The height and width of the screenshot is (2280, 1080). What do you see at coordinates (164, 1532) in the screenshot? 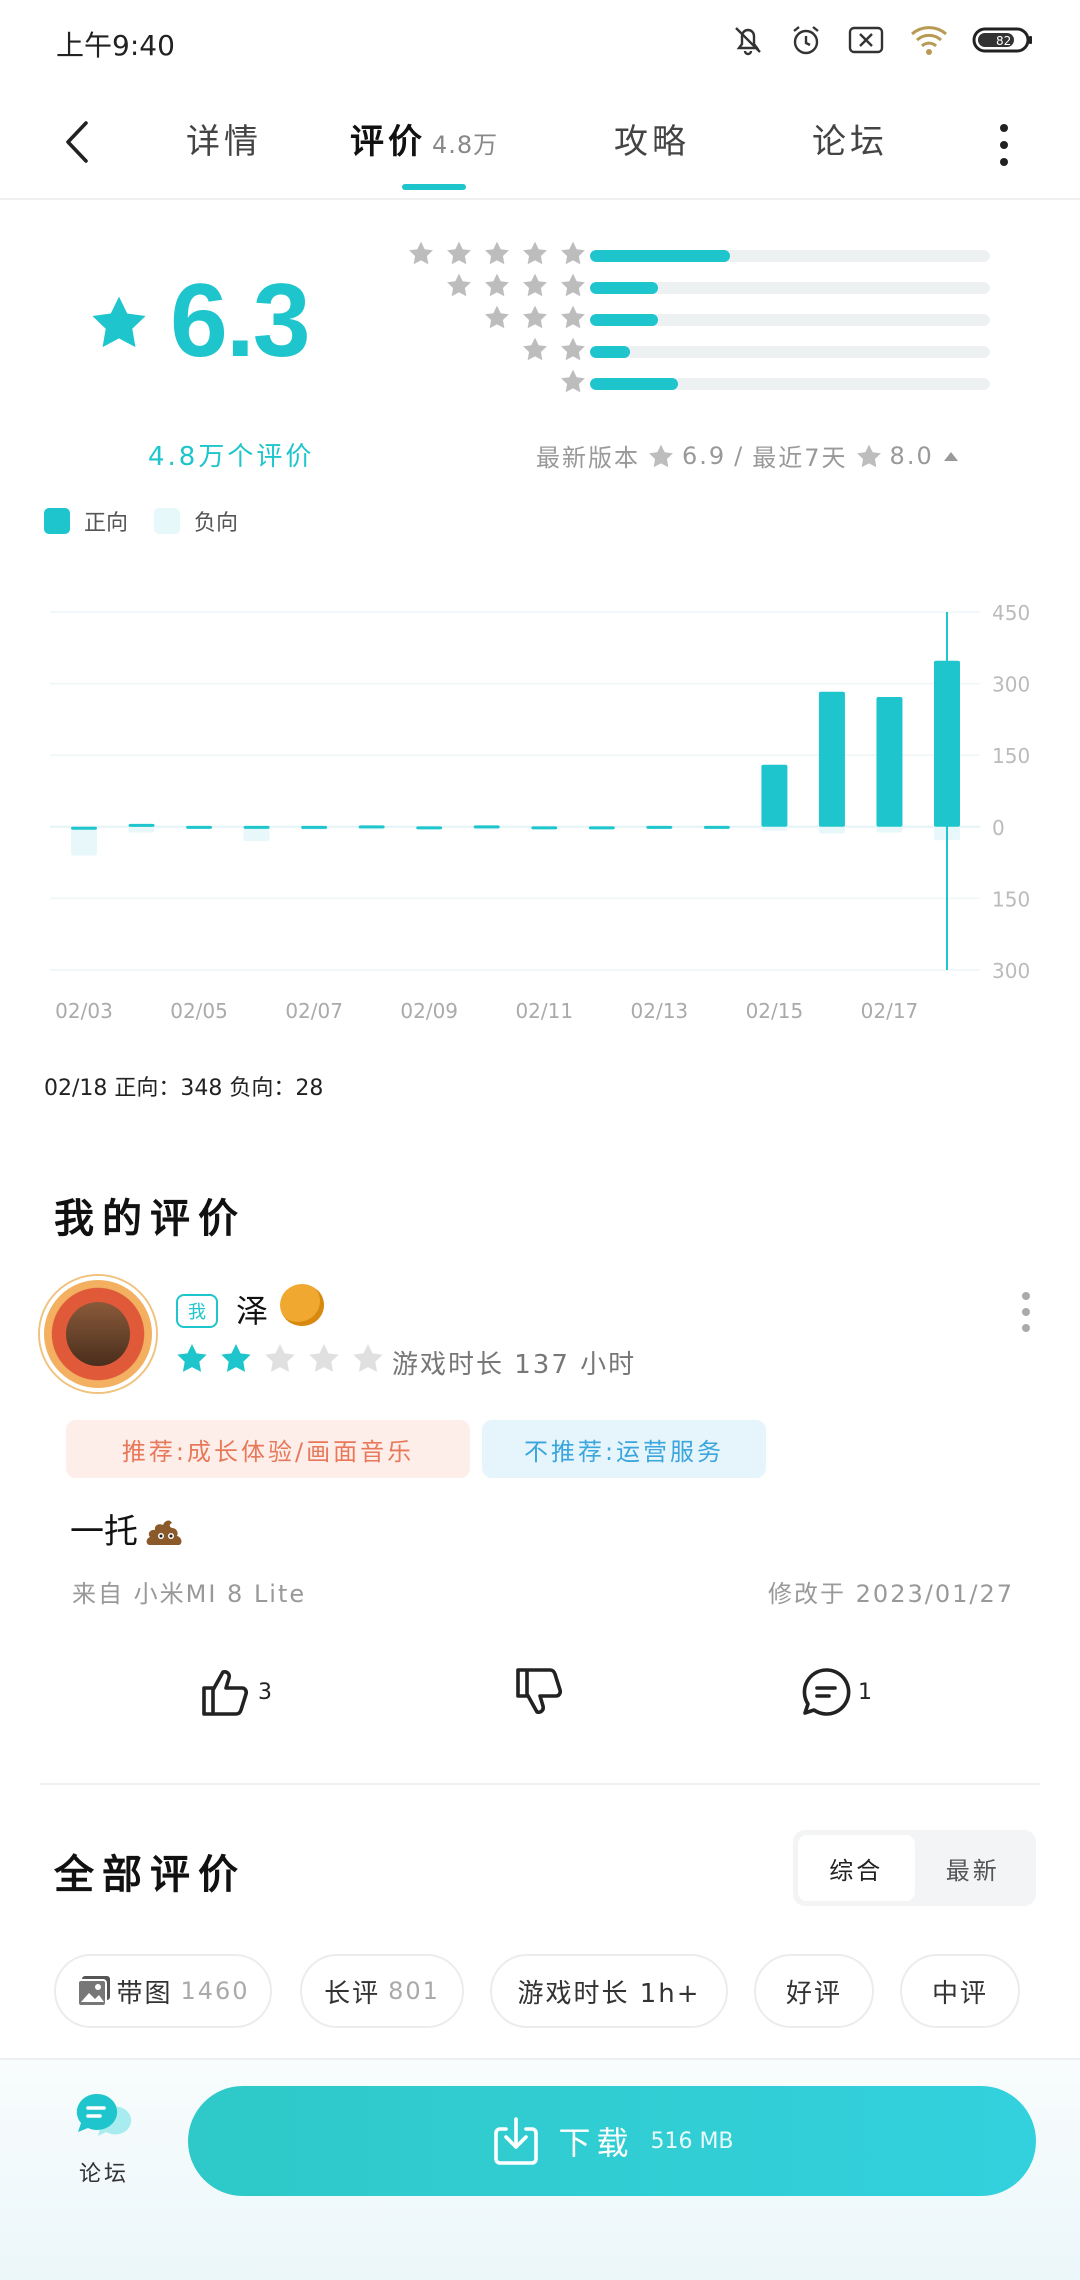
I see `poop-emoji-icon` at bounding box center [164, 1532].